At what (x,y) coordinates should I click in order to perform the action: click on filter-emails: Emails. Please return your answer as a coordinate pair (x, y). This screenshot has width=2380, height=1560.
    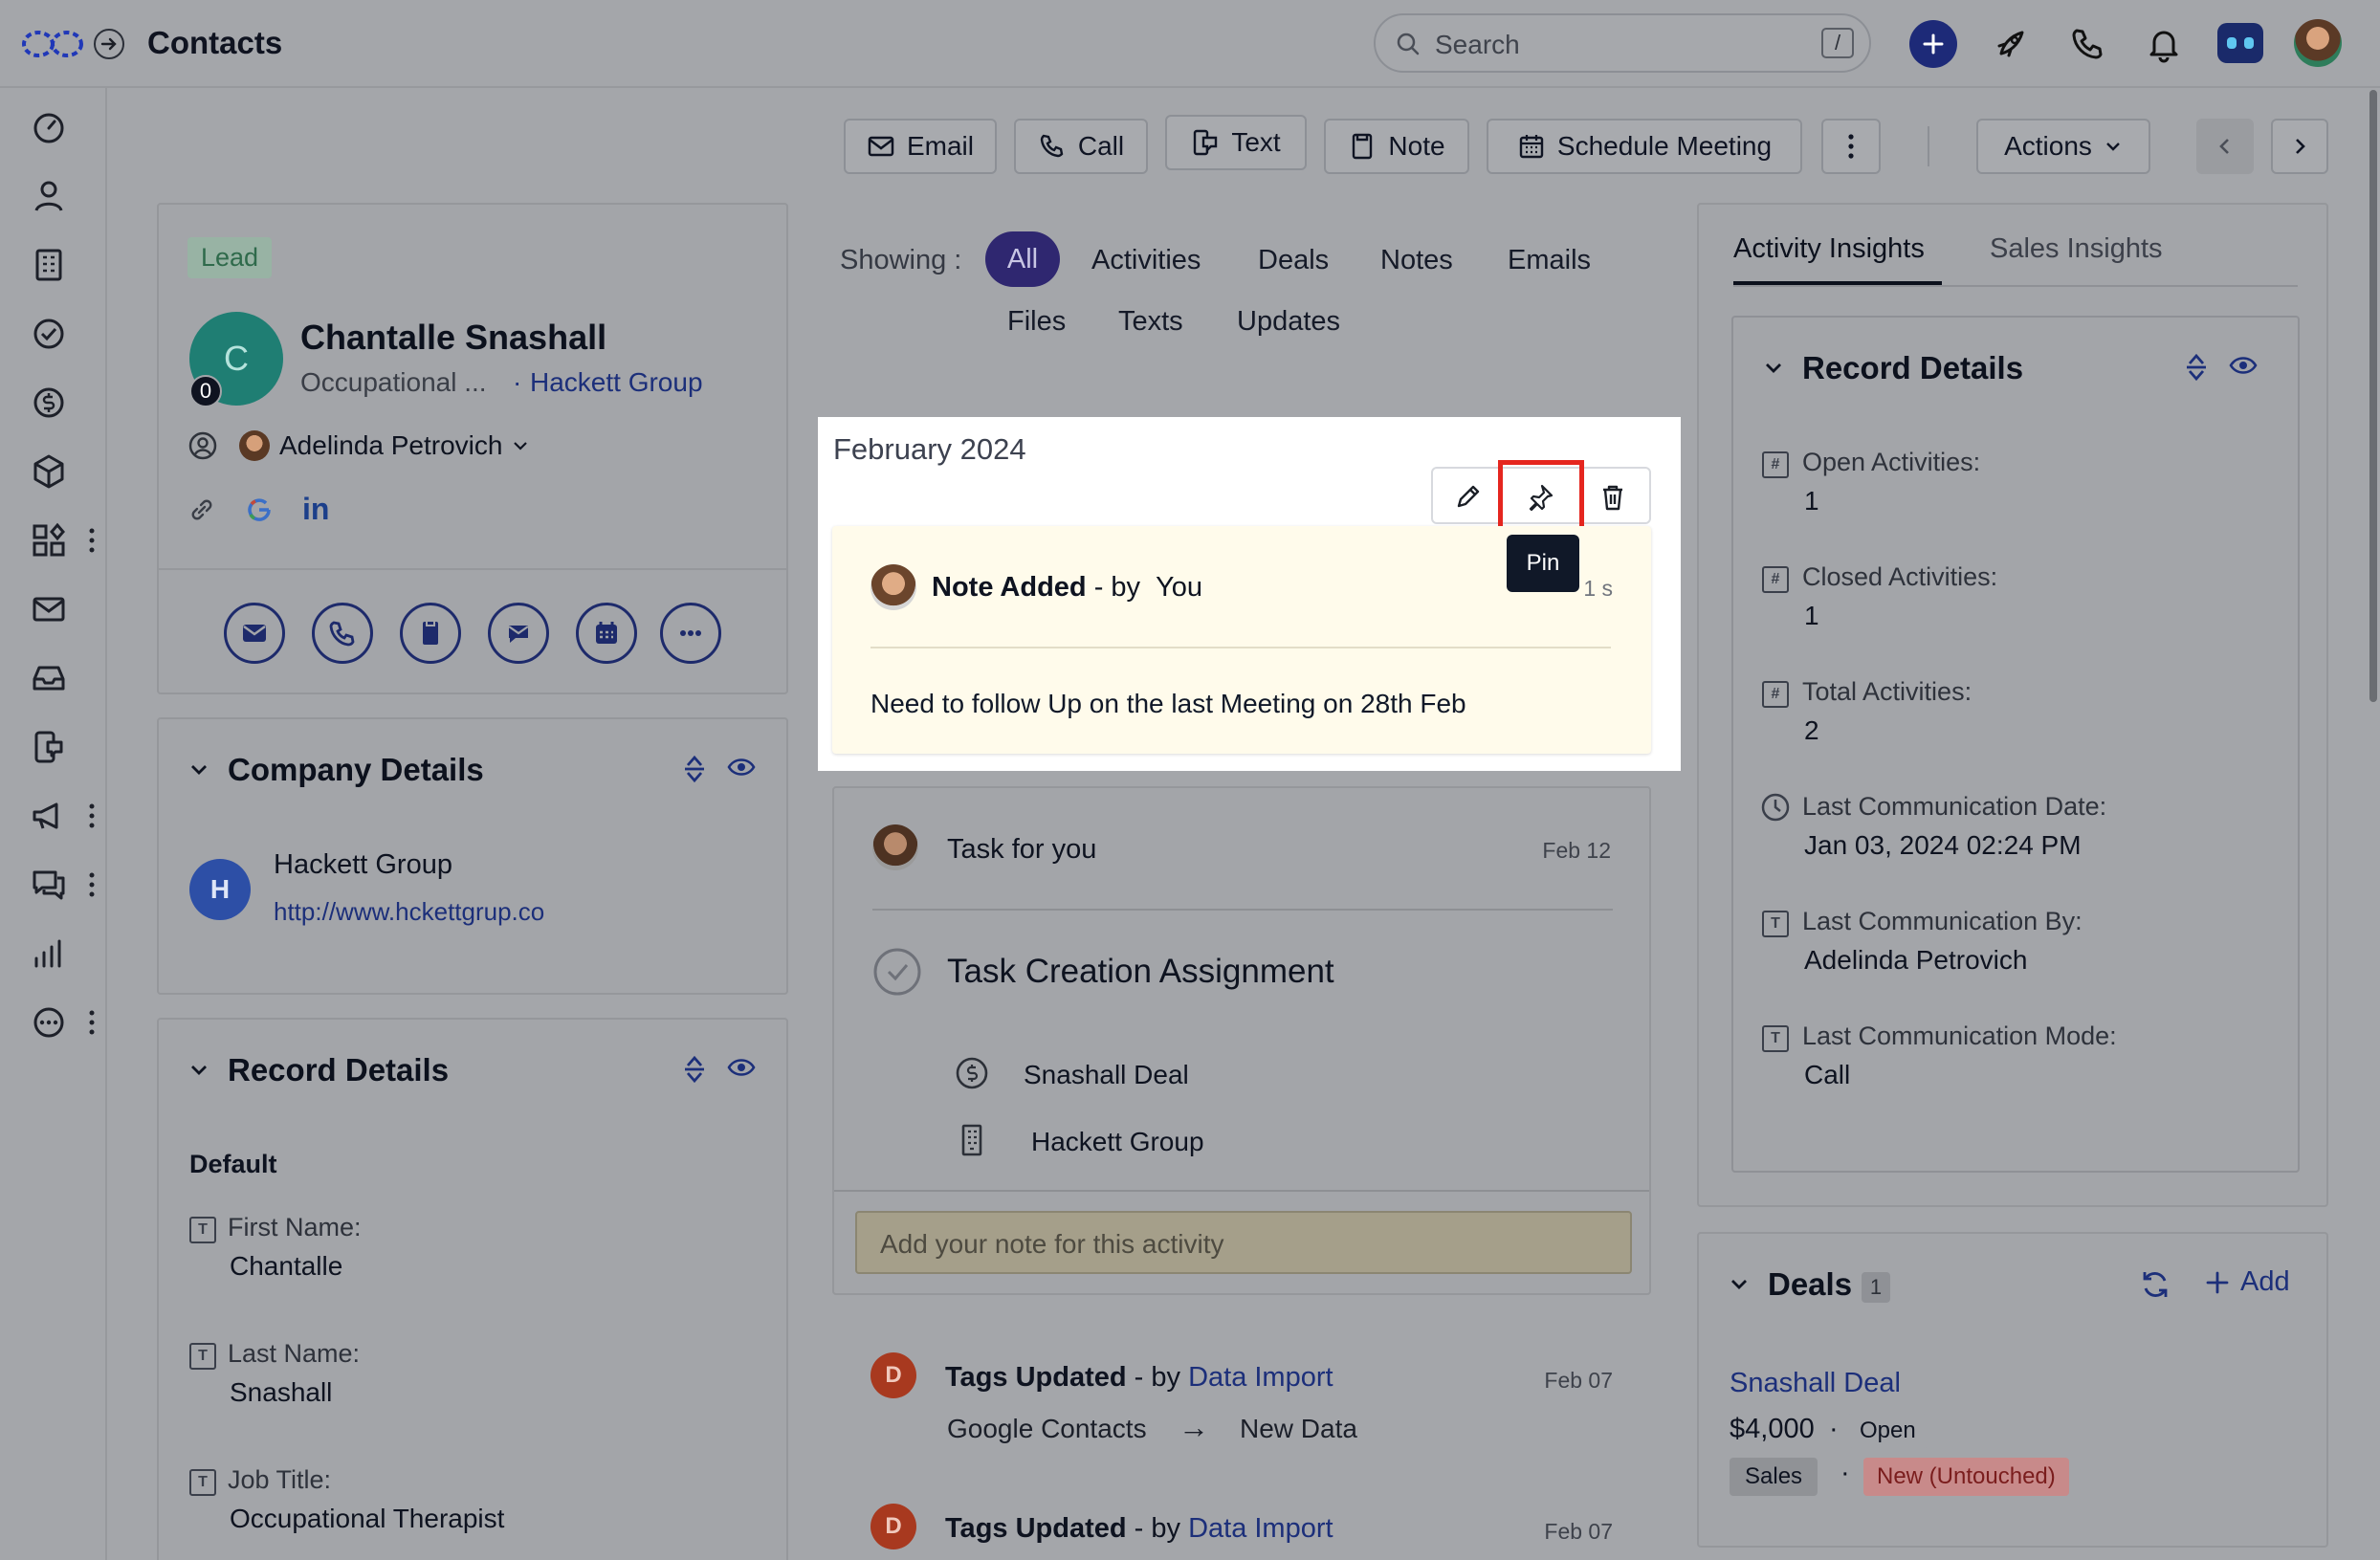
    Looking at the image, I should click on (1549, 260).